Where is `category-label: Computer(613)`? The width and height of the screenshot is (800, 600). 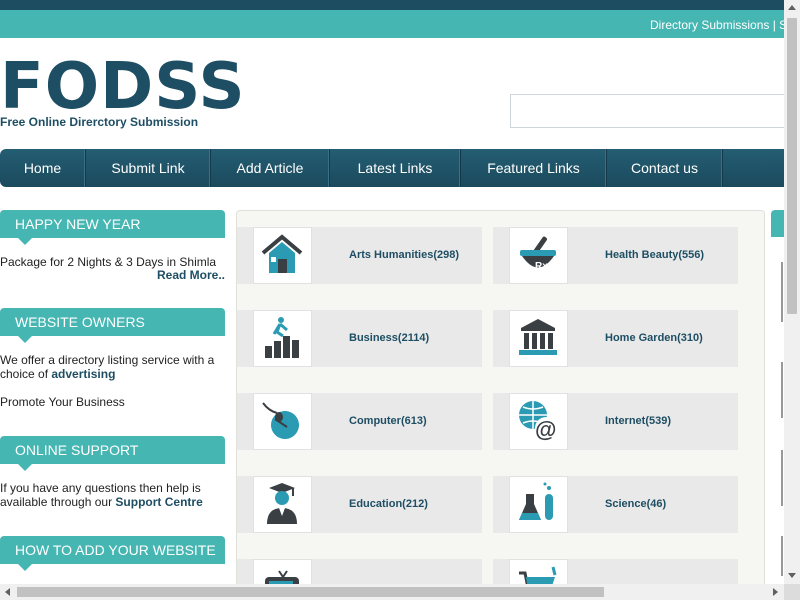
category-label: Computer(613) is located at coordinates (388, 421).